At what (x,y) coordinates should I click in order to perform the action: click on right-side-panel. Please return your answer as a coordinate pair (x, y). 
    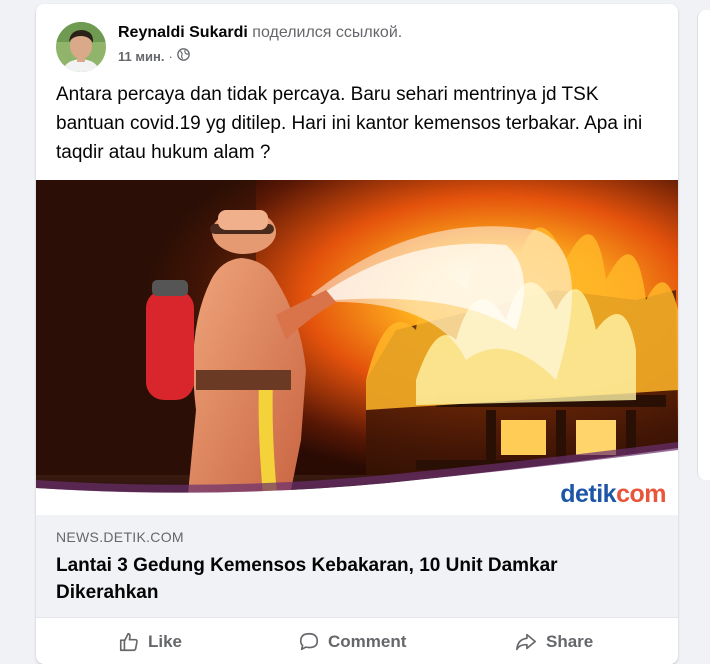
    Looking at the image, I should click on (703, 245).